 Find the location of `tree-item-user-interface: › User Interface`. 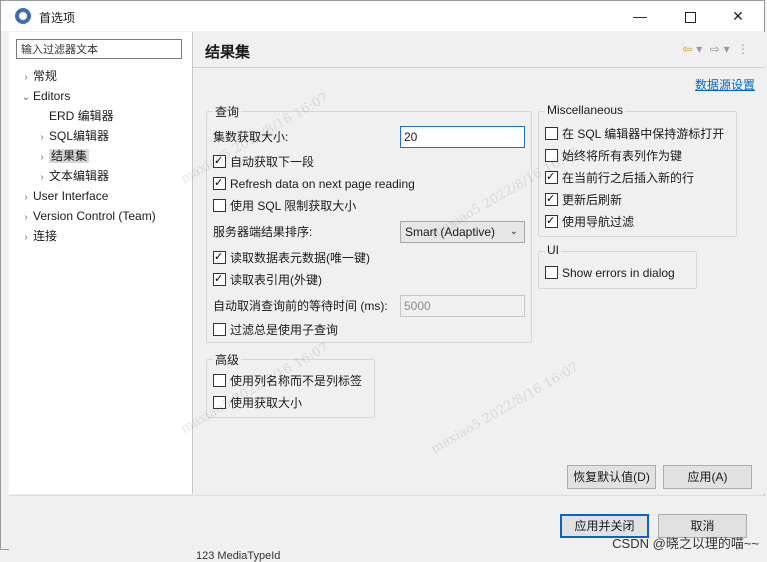

tree-item-user-interface: › User Interface is located at coordinates (63, 196).